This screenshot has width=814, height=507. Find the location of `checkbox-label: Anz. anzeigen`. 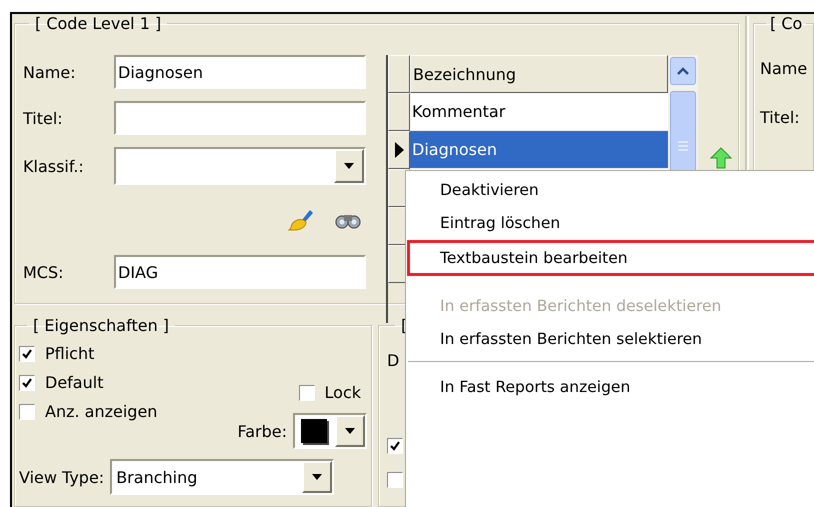

checkbox-label: Anz. anzeigen is located at coordinates (101, 411).